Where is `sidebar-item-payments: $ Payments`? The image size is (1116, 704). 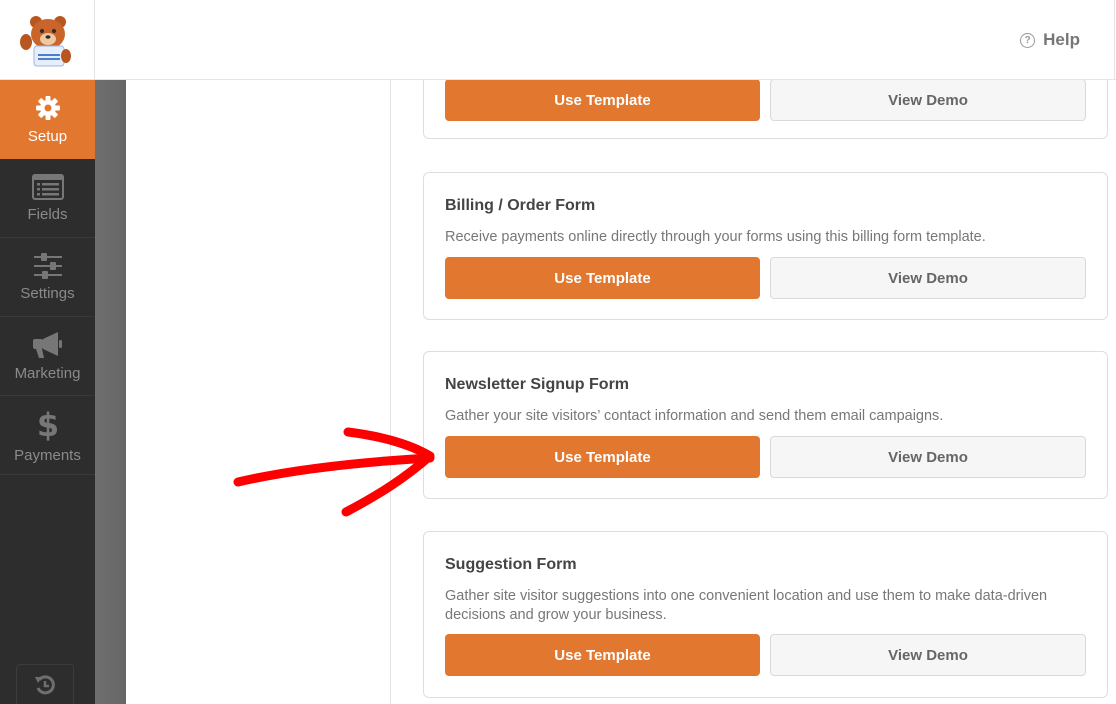 sidebar-item-payments: $ Payments is located at coordinates (47, 435).